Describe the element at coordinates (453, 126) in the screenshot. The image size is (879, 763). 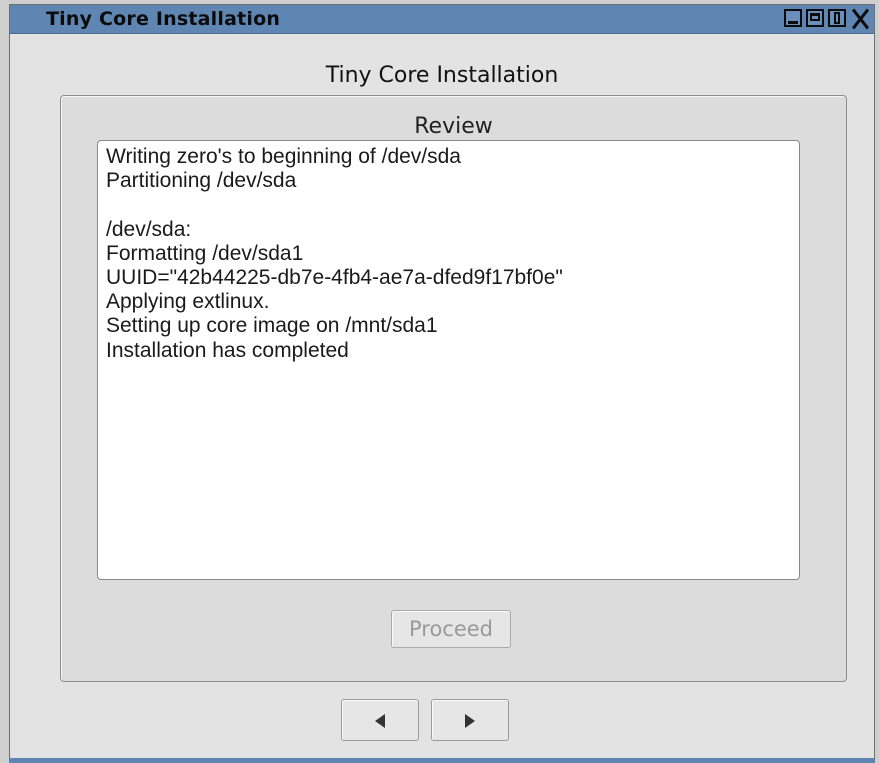
I see `review-title: Review` at that location.